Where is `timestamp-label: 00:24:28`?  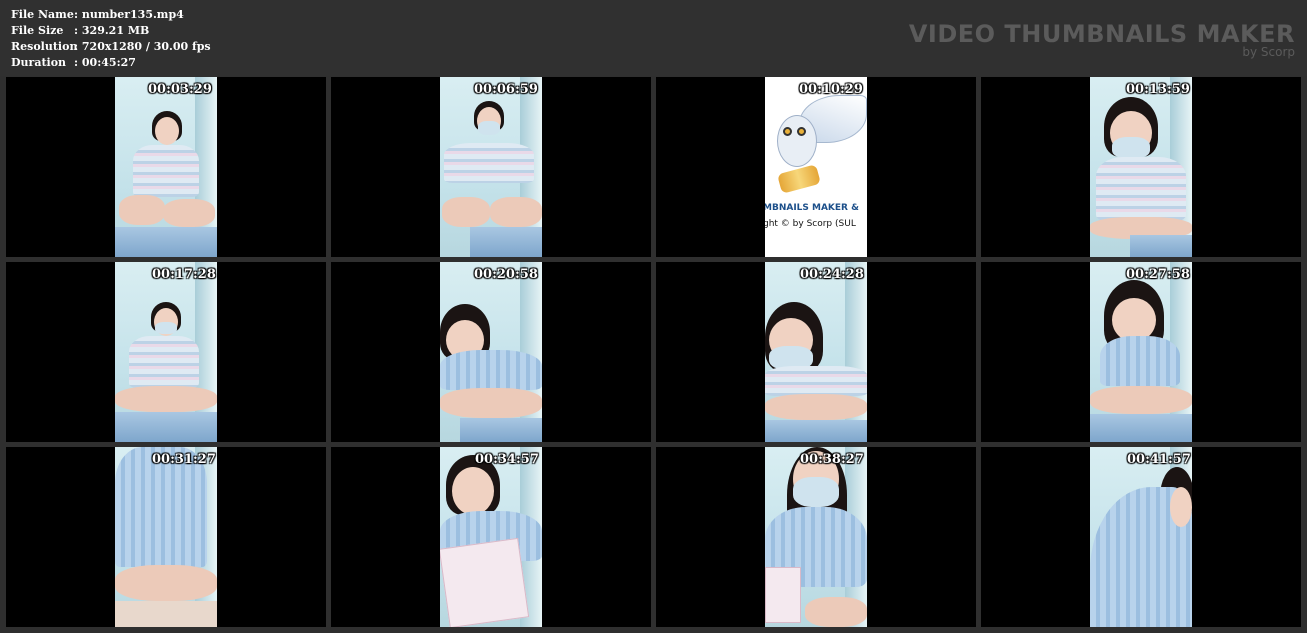
timestamp-label: 00:24:28 is located at coordinates (832, 274).